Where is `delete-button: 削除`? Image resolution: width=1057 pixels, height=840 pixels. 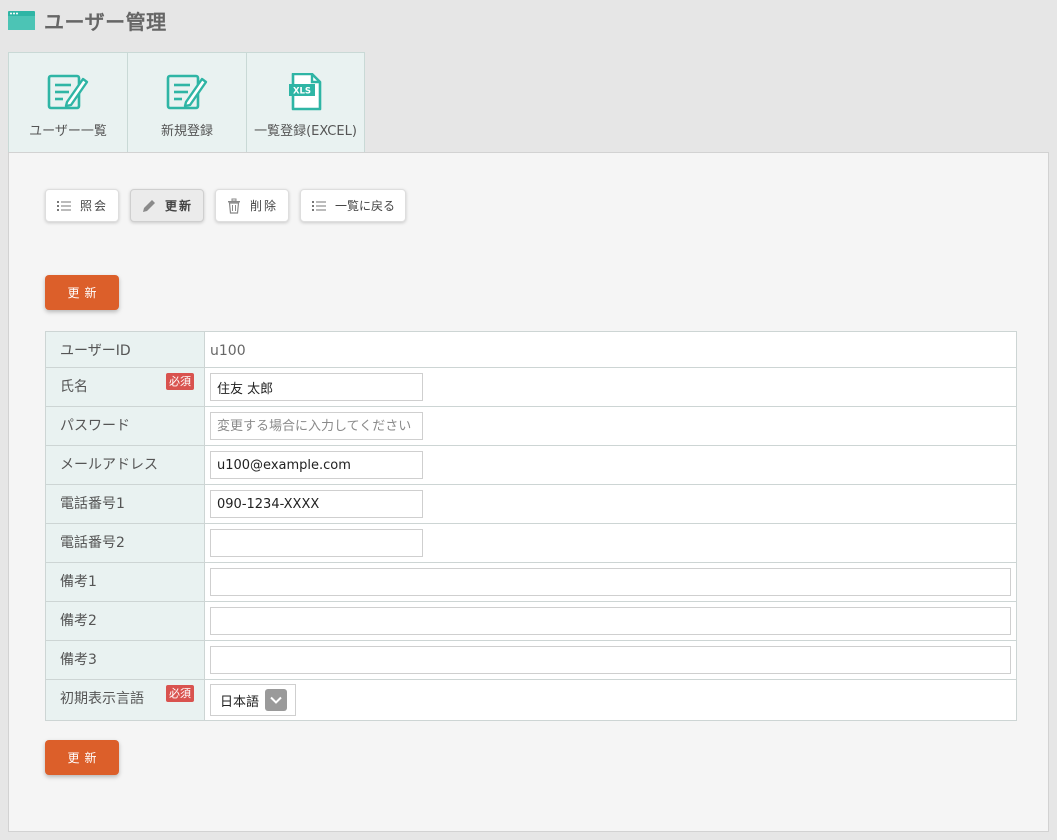
delete-button: 削除 is located at coordinates (252, 205).